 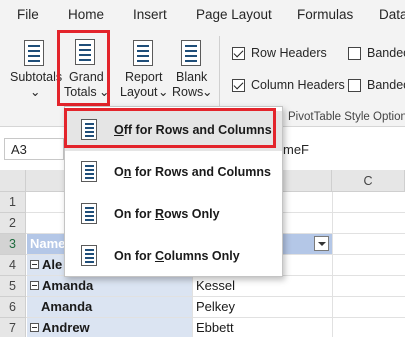 What do you see at coordinates (13, 223) in the screenshot?
I see `row-header: 2` at bounding box center [13, 223].